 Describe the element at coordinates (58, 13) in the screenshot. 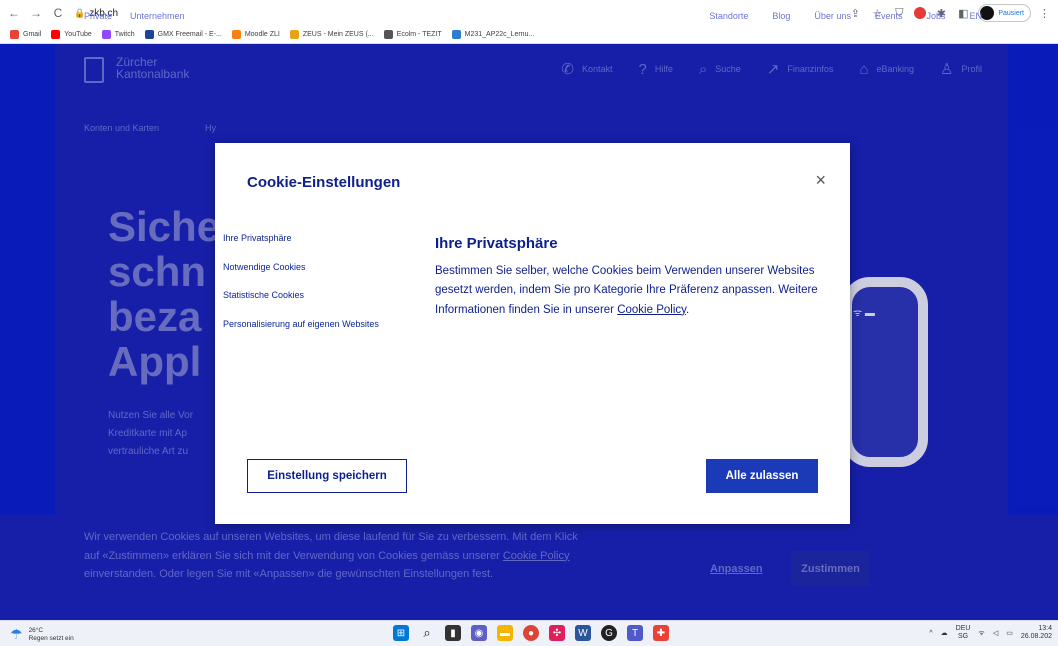

I see `reload-icon: C` at that location.